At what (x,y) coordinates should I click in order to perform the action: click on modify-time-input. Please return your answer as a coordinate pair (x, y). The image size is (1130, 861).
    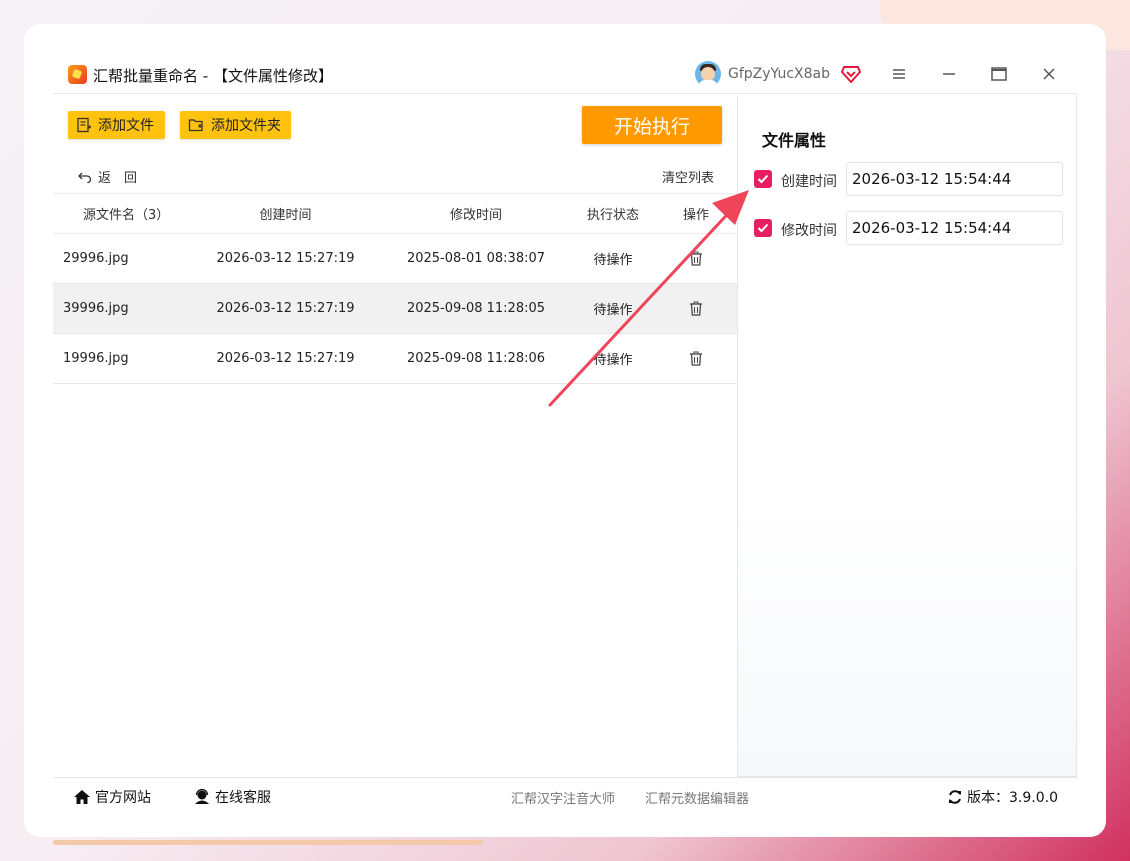
    Looking at the image, I should click on (954, 228).